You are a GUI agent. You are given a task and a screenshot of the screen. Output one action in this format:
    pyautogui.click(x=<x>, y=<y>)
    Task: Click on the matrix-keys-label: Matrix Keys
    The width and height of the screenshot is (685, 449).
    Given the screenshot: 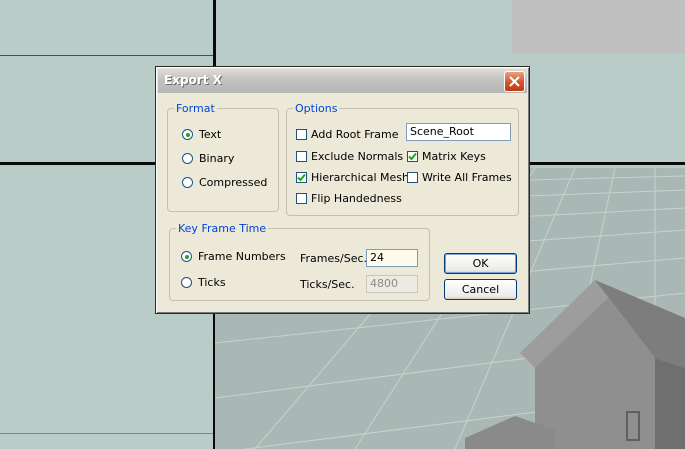 What is the action you would take?
    pyautogui.click(x=454, y=156)
    